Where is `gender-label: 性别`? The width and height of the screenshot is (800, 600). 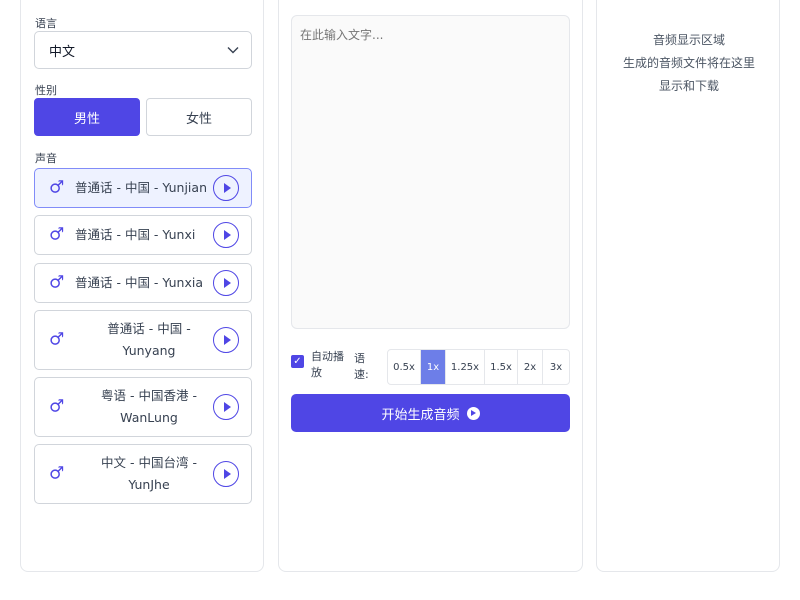 gender-label: 性别 is located at coordinates (46, 90).